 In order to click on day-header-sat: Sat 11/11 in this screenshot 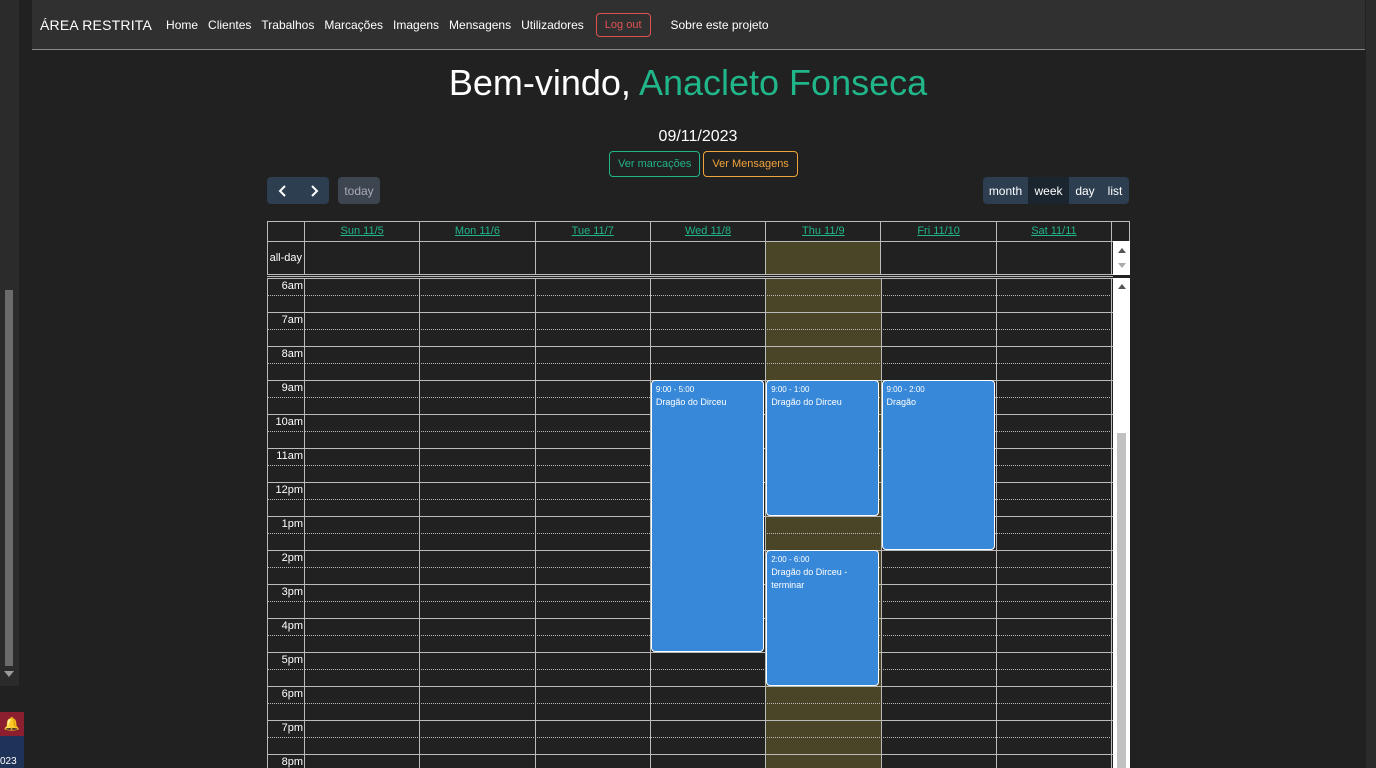, I will do `click(1055, 231)`.